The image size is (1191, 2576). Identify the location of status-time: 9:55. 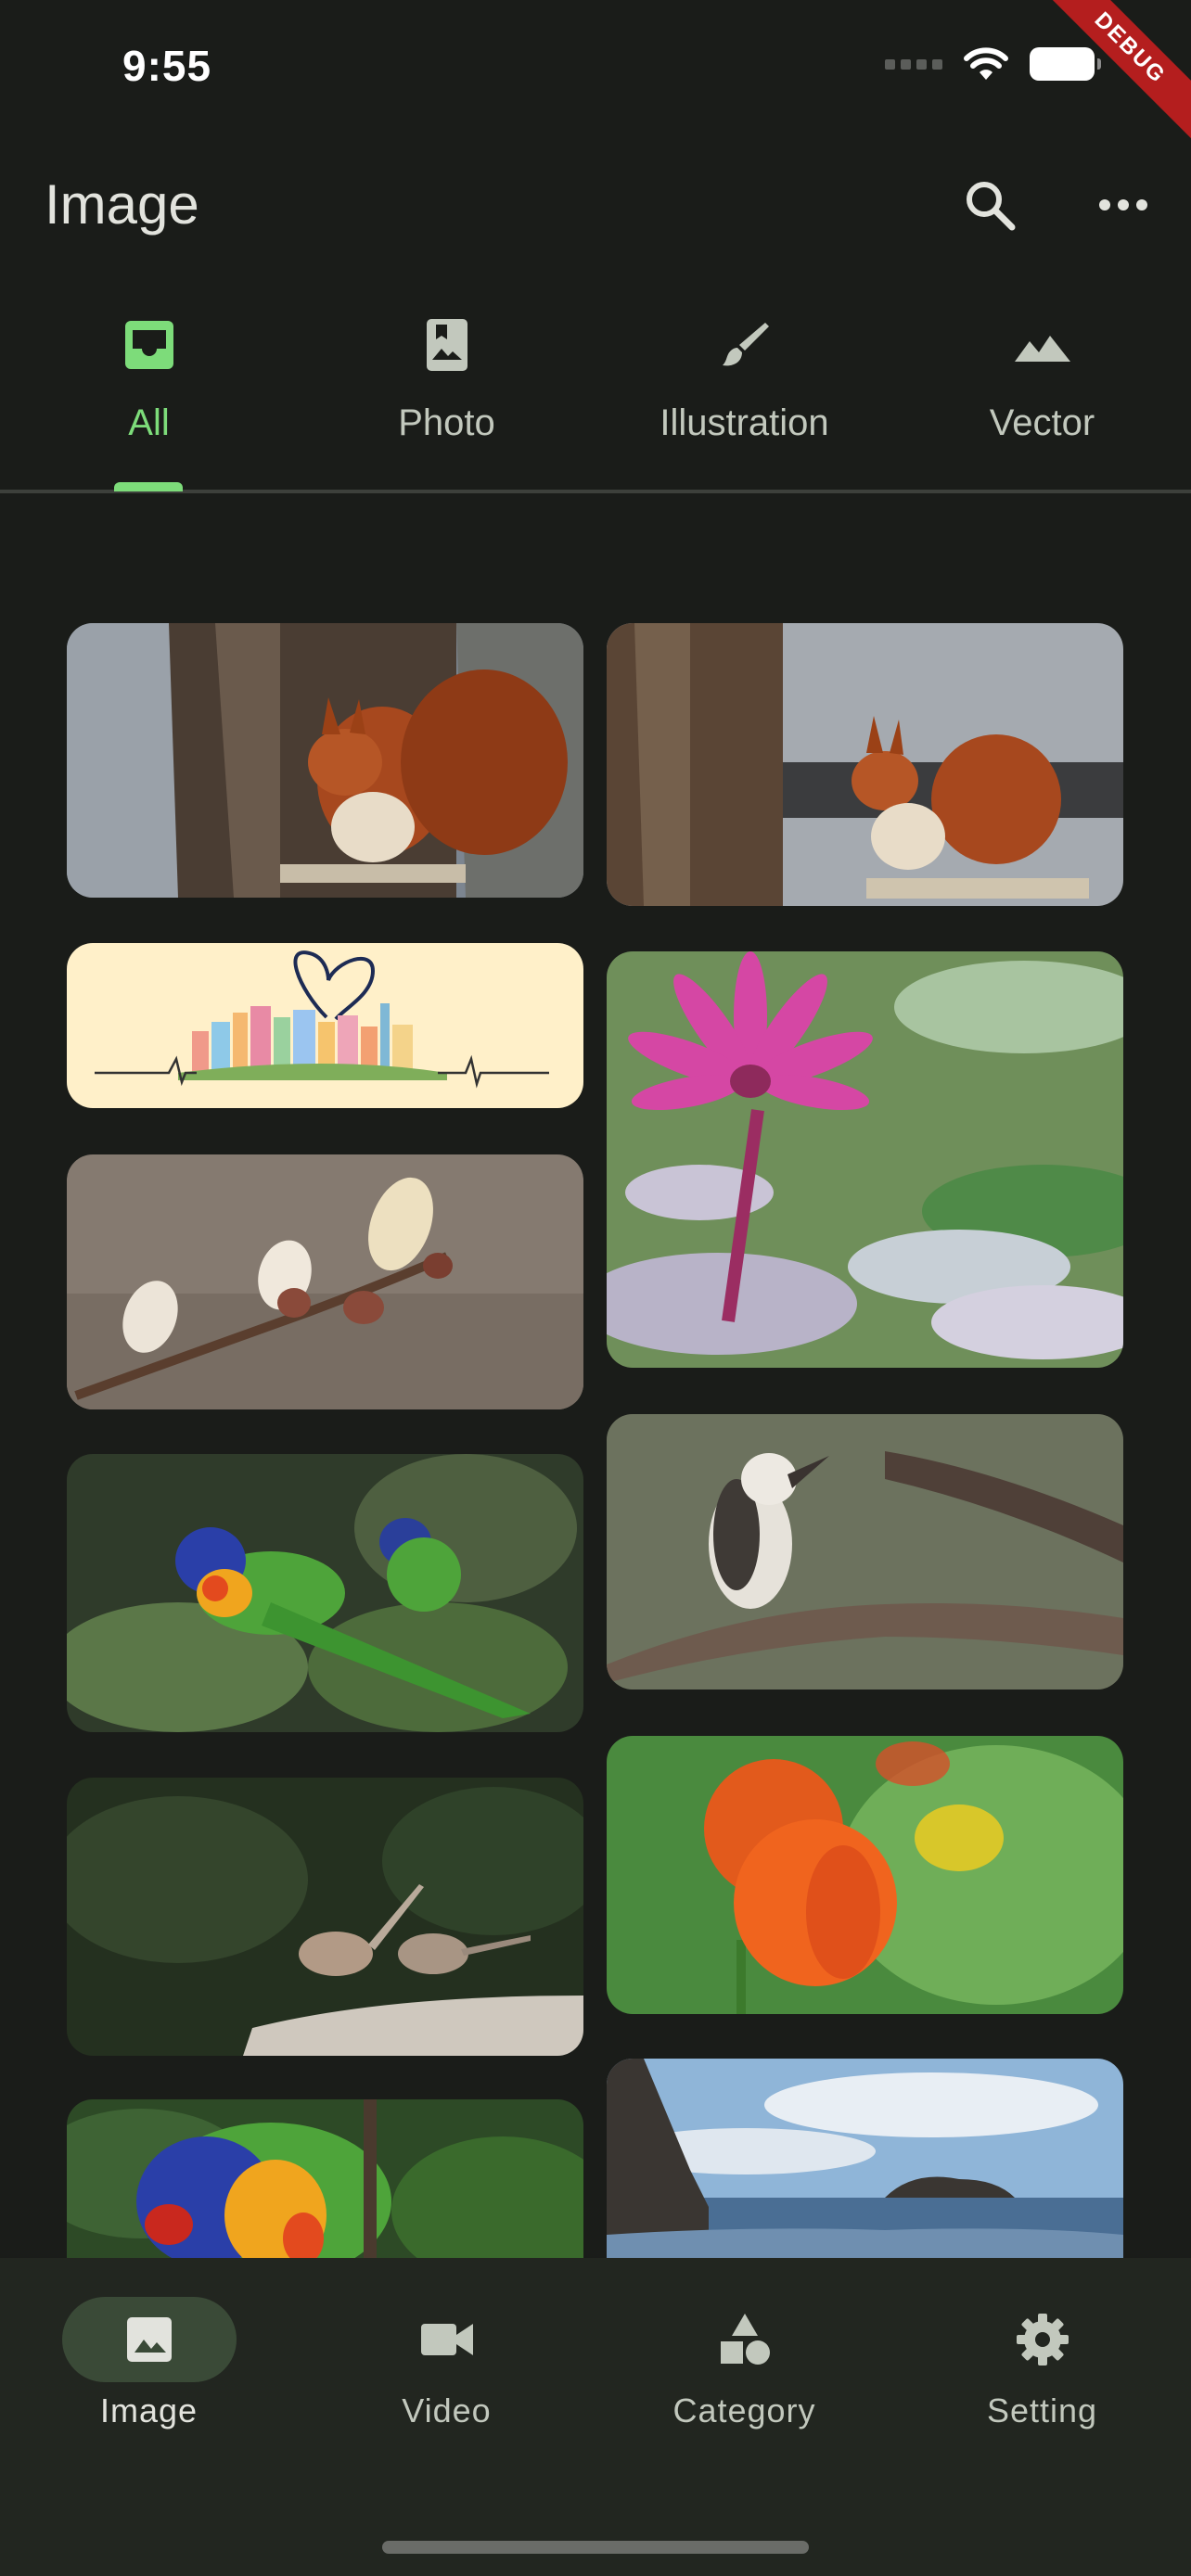
(167, 66).